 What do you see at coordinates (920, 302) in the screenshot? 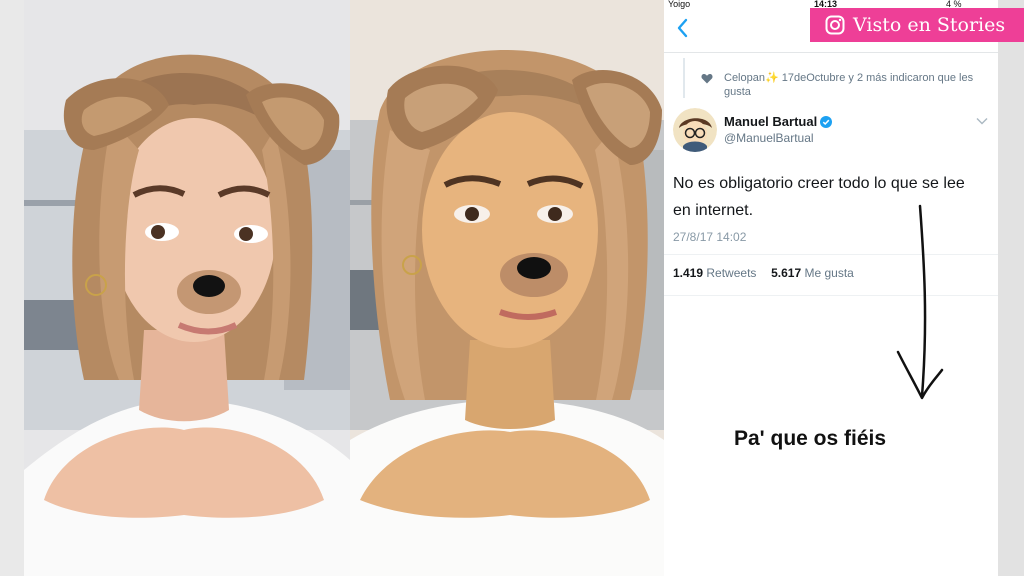
I see `hand-drawn-arrow-icon` at bounding box center [920, 302].